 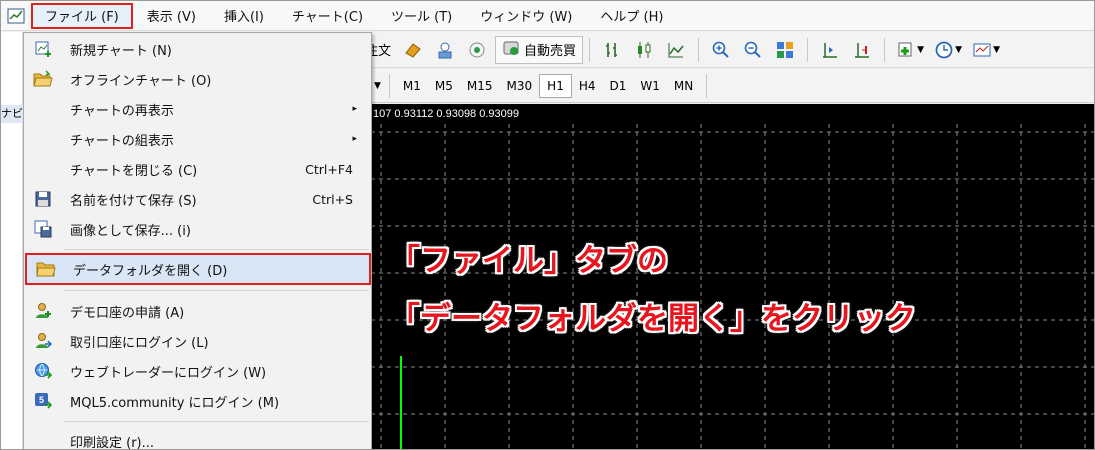 What do you see at coordinates (631, 16) in the screenshot?
I see `menu-help: ヘルプ (H)` at bounding box center [631, 16].